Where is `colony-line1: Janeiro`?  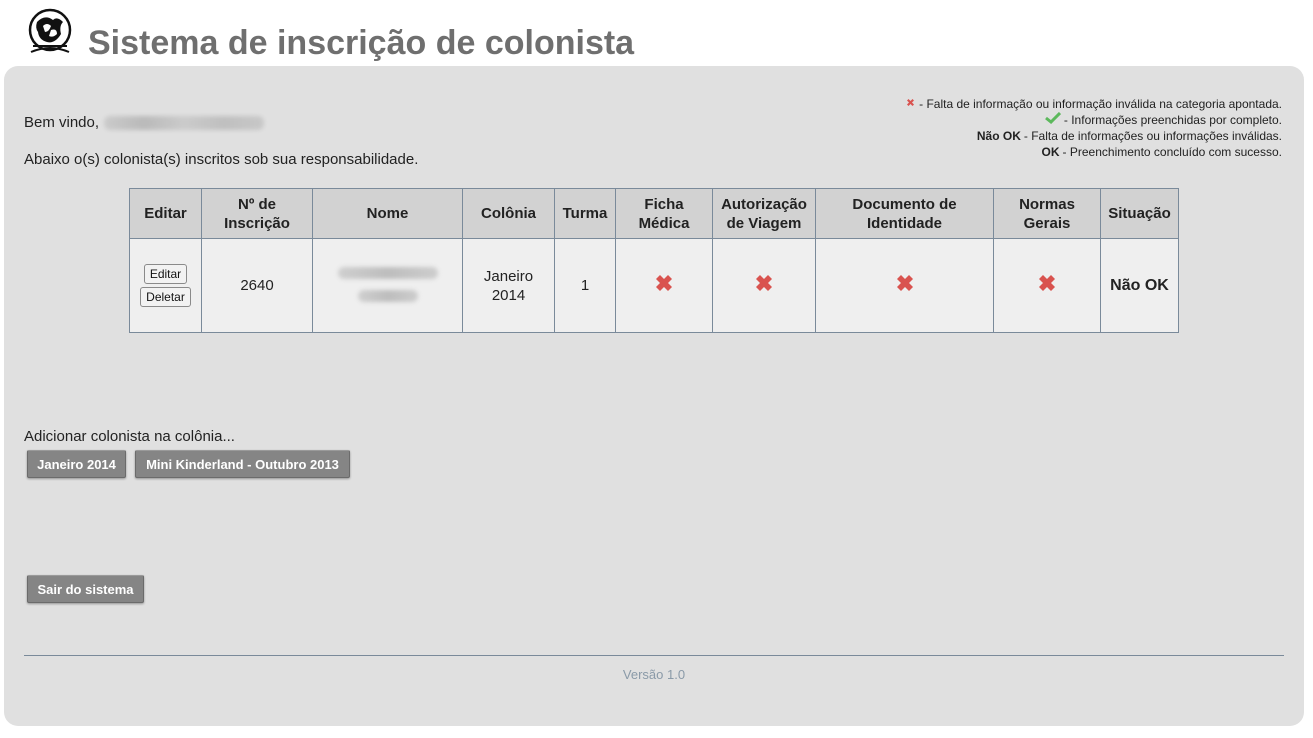
colony-line1: Janeiro is located at coordinates (508, 276).